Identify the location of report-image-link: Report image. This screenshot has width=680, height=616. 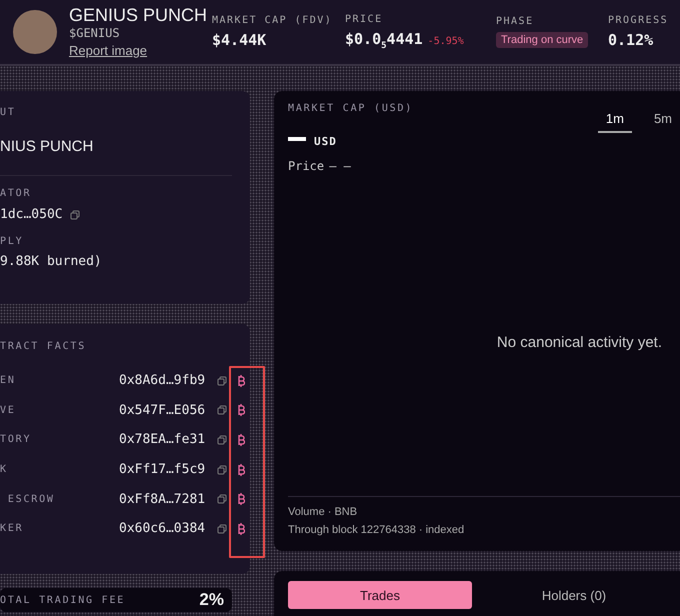
(108, 50).